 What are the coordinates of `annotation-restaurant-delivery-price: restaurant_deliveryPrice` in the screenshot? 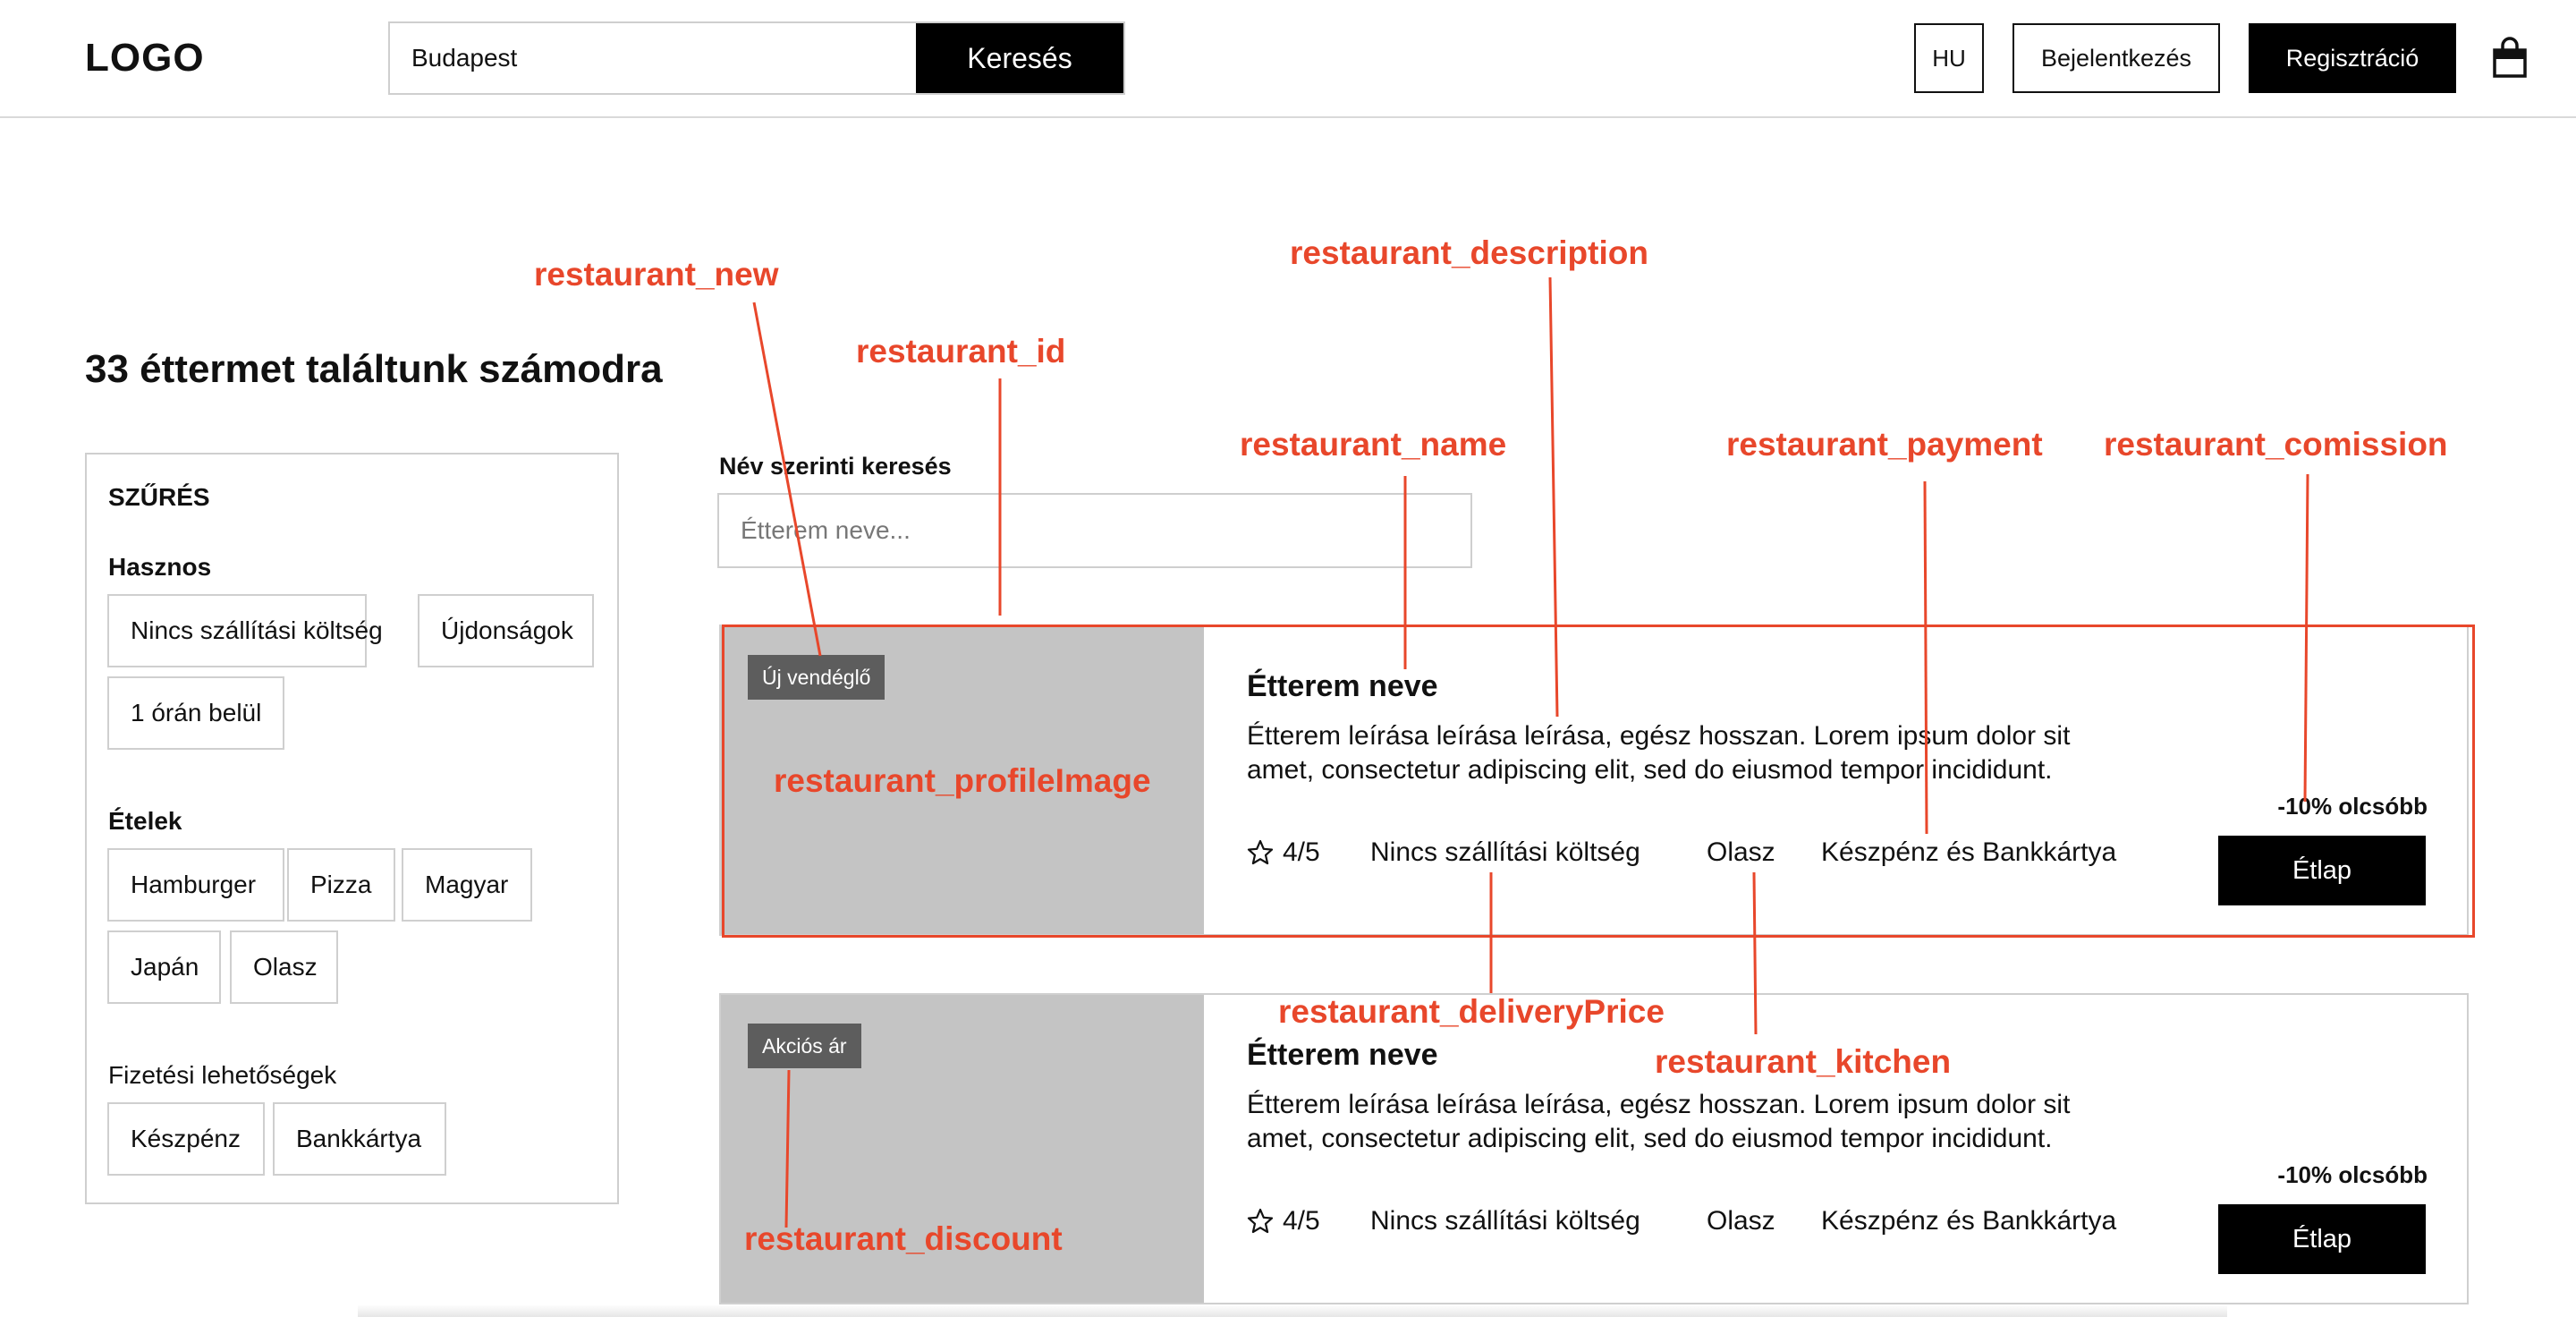 It's located at (1471, 1011).